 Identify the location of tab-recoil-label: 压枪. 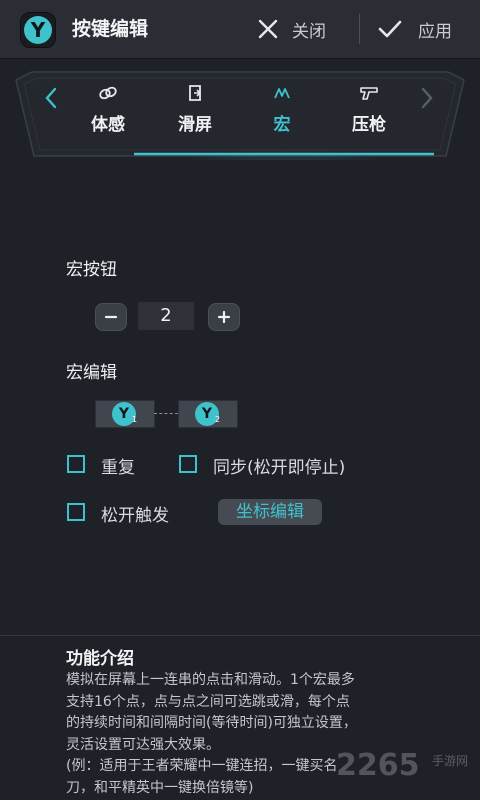
(369, 125).